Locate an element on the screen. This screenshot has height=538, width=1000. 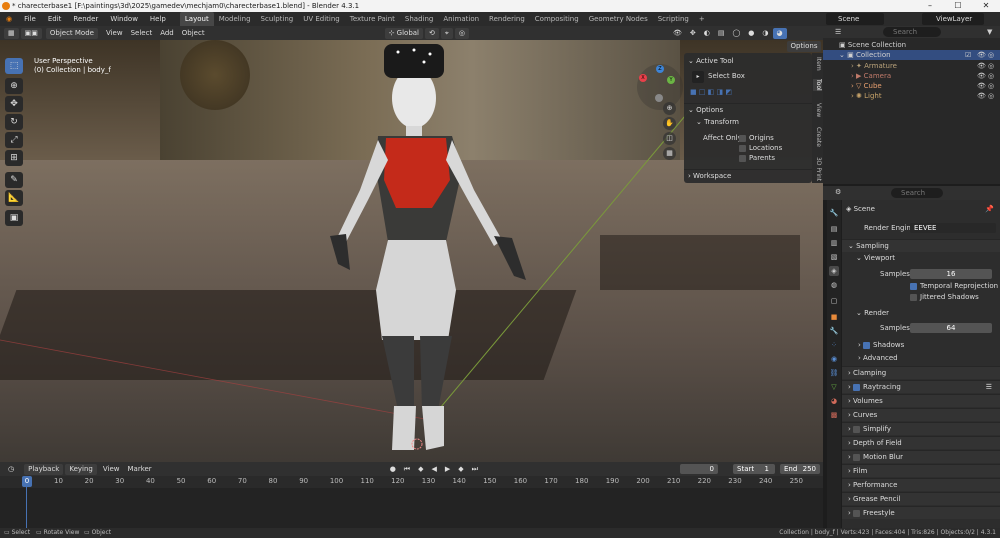
transform-header: ⌄ Transform is located at coordinates (748, 122).